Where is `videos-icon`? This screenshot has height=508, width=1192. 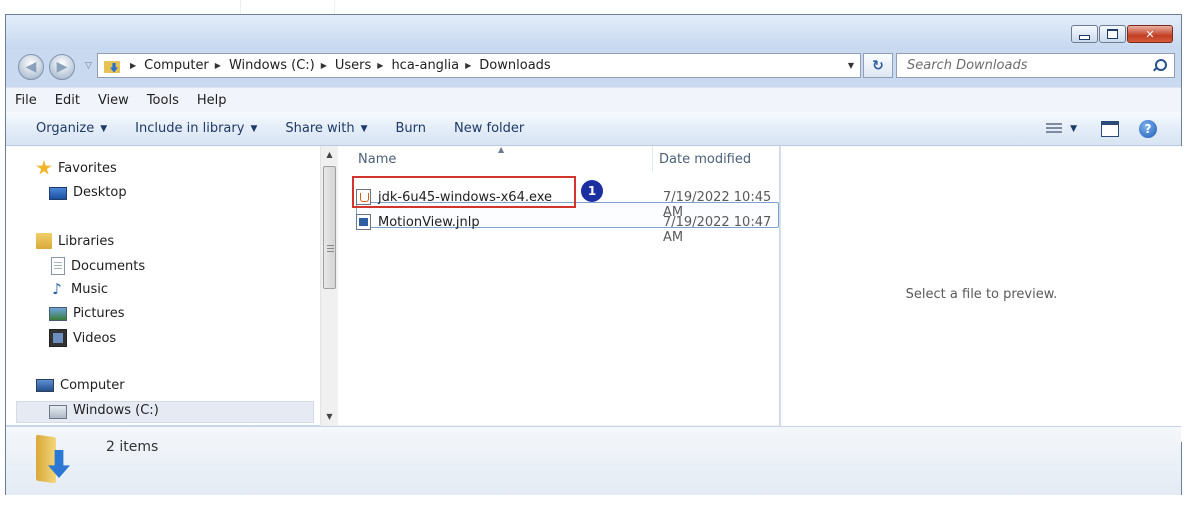 videos-icon is located at coordinates (58, 338).